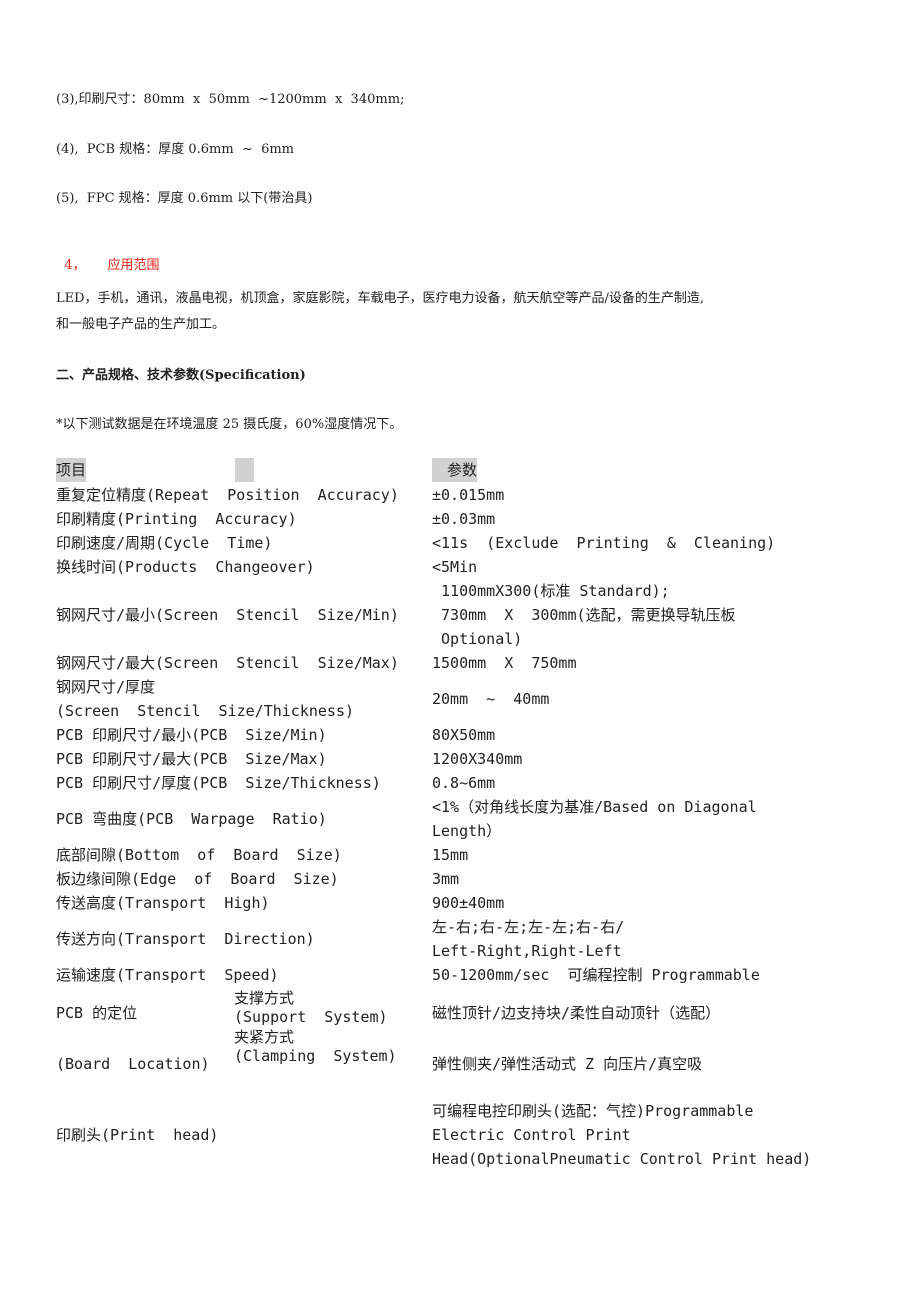 This screenshot has width=920, height=1302. I want to click on table-row: PCB 印刷尺寸/最小(PCB Size/Min) 80X50mm, so click(456, 735).